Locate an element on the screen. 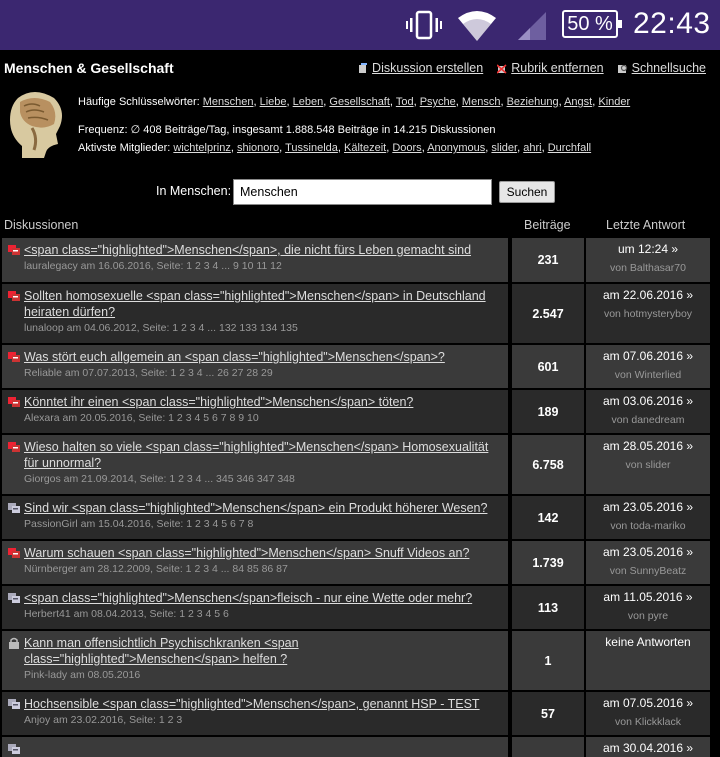 This screenshot has width=720, height=757. table-row: am 30.04.2016 » is located at coordinates (356, 747).